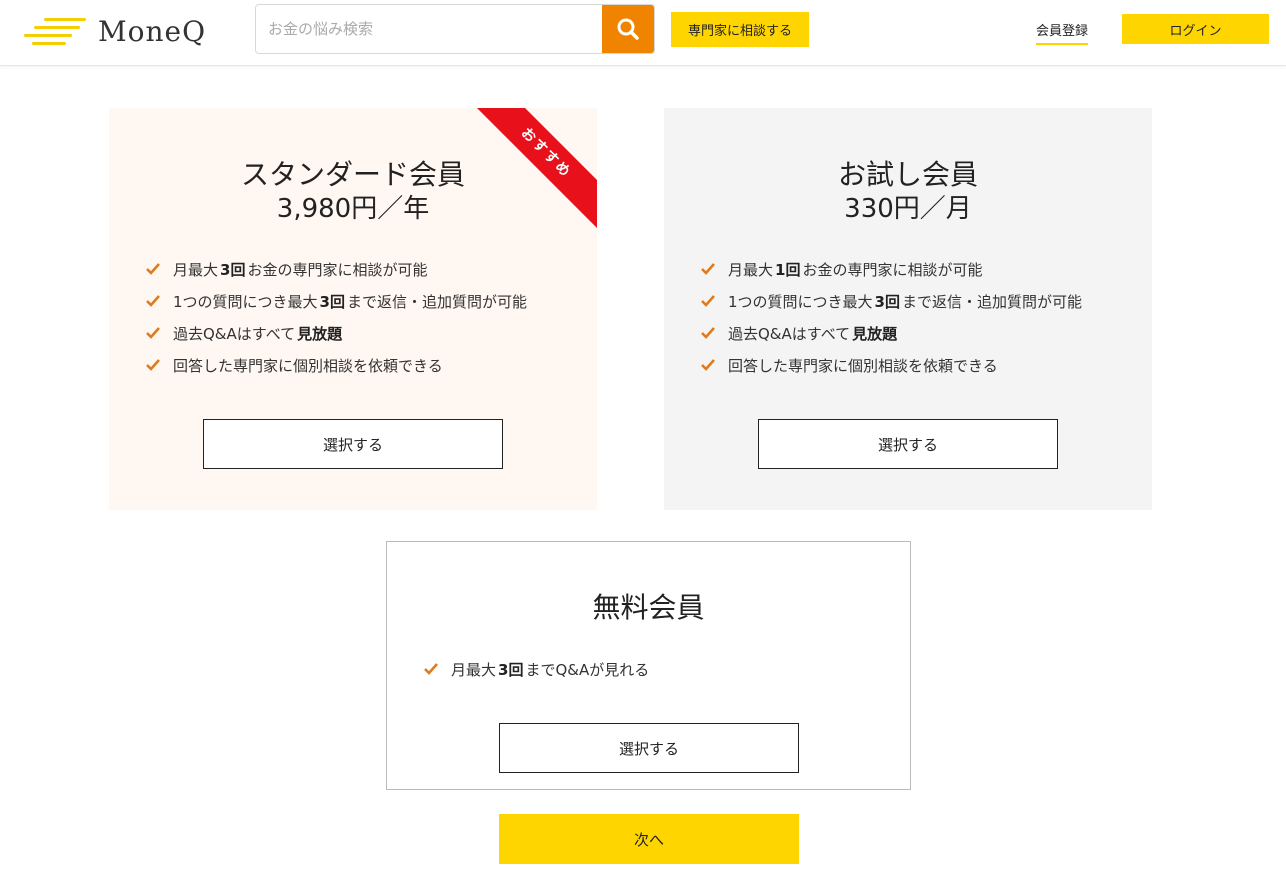 The image size is (1286, 872). Describe the element at coordinates (353, 209) in the screenshot. I see `plan-price: 3,980円／年` at that location.